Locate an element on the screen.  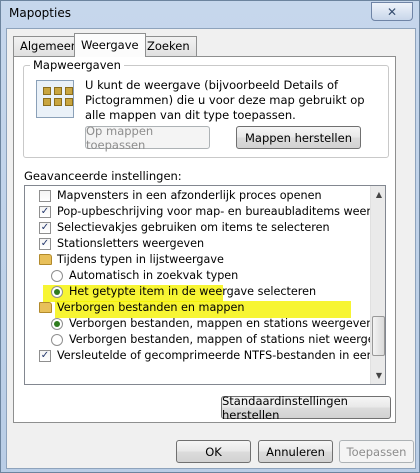
chevron-up-icon: ▲ is located at coordinates (379, 194).